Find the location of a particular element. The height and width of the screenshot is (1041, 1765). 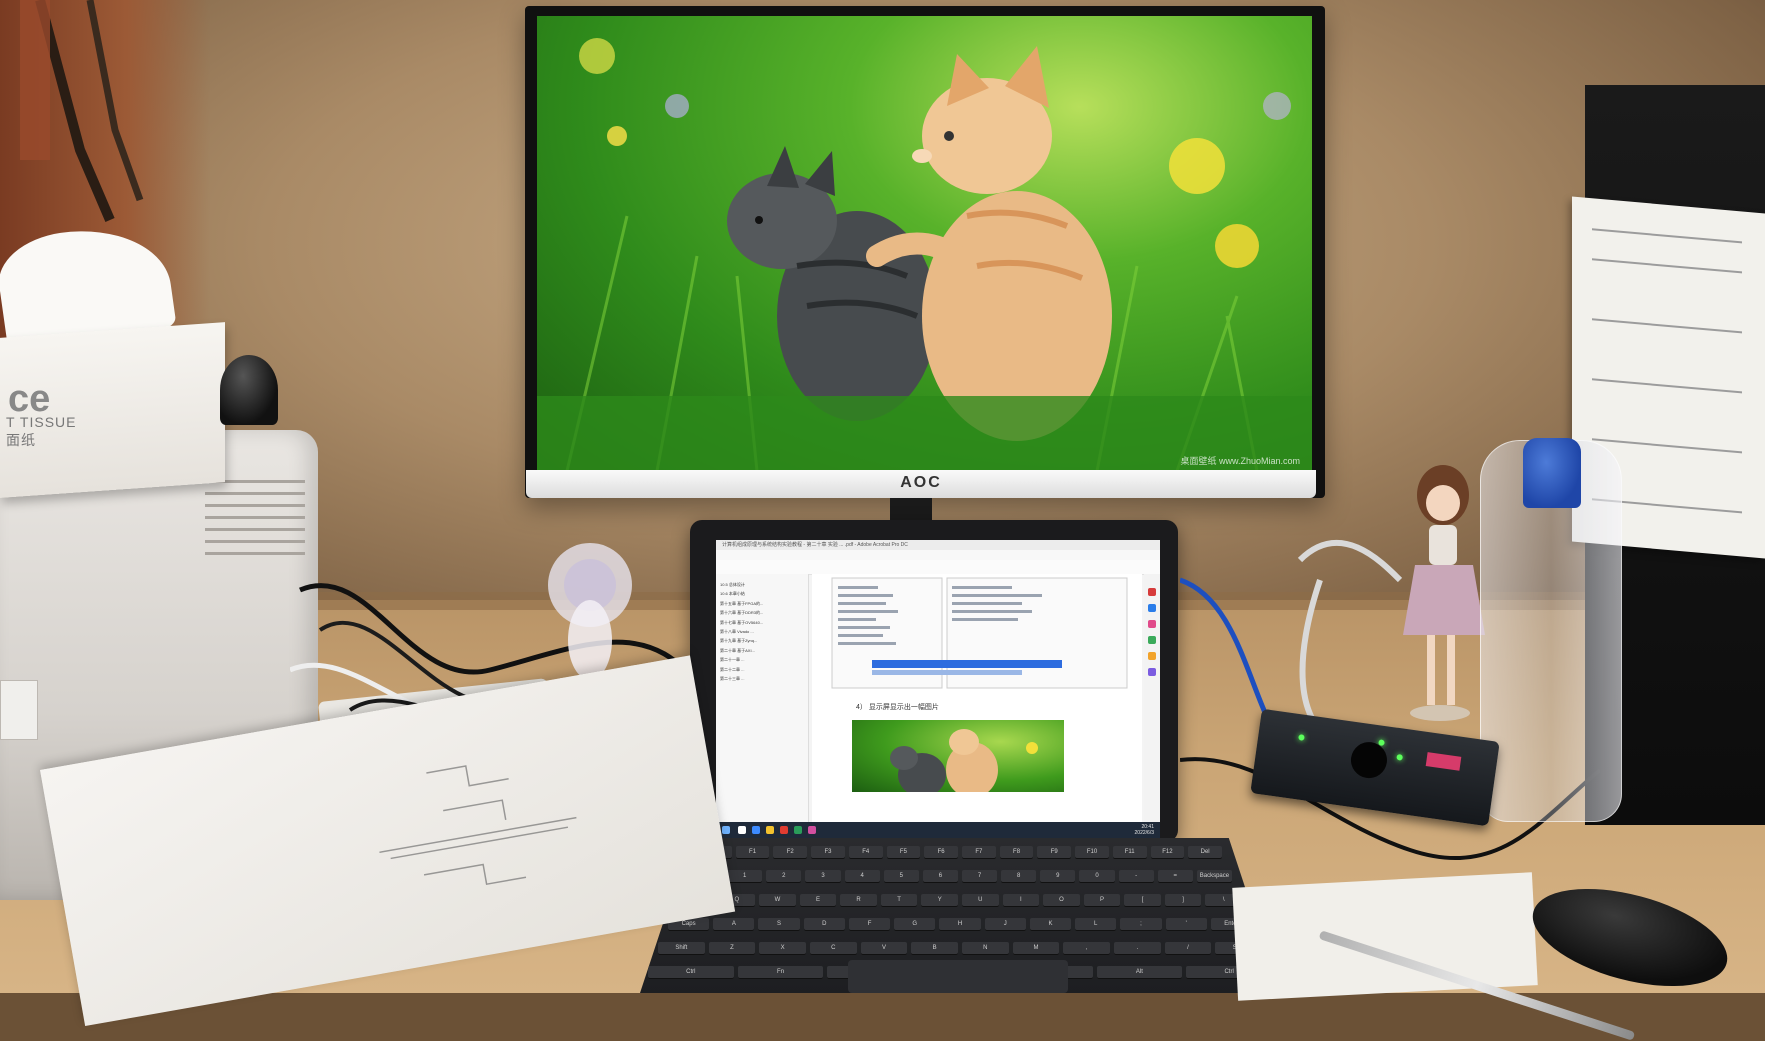

keyboard-key: G is located at coordinates (915, 924).